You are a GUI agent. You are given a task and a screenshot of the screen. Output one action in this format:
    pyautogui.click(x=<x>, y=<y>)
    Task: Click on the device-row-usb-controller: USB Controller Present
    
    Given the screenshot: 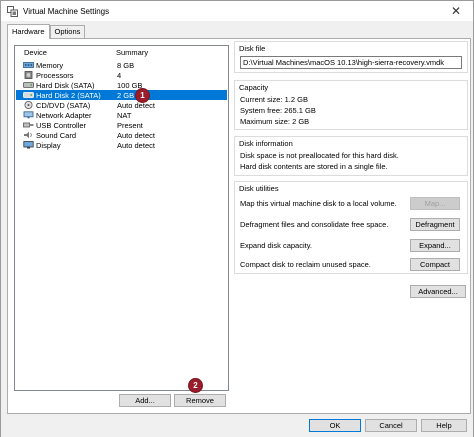 What is the action you would take?
    pyautogui.click(x=121, y=125)
    